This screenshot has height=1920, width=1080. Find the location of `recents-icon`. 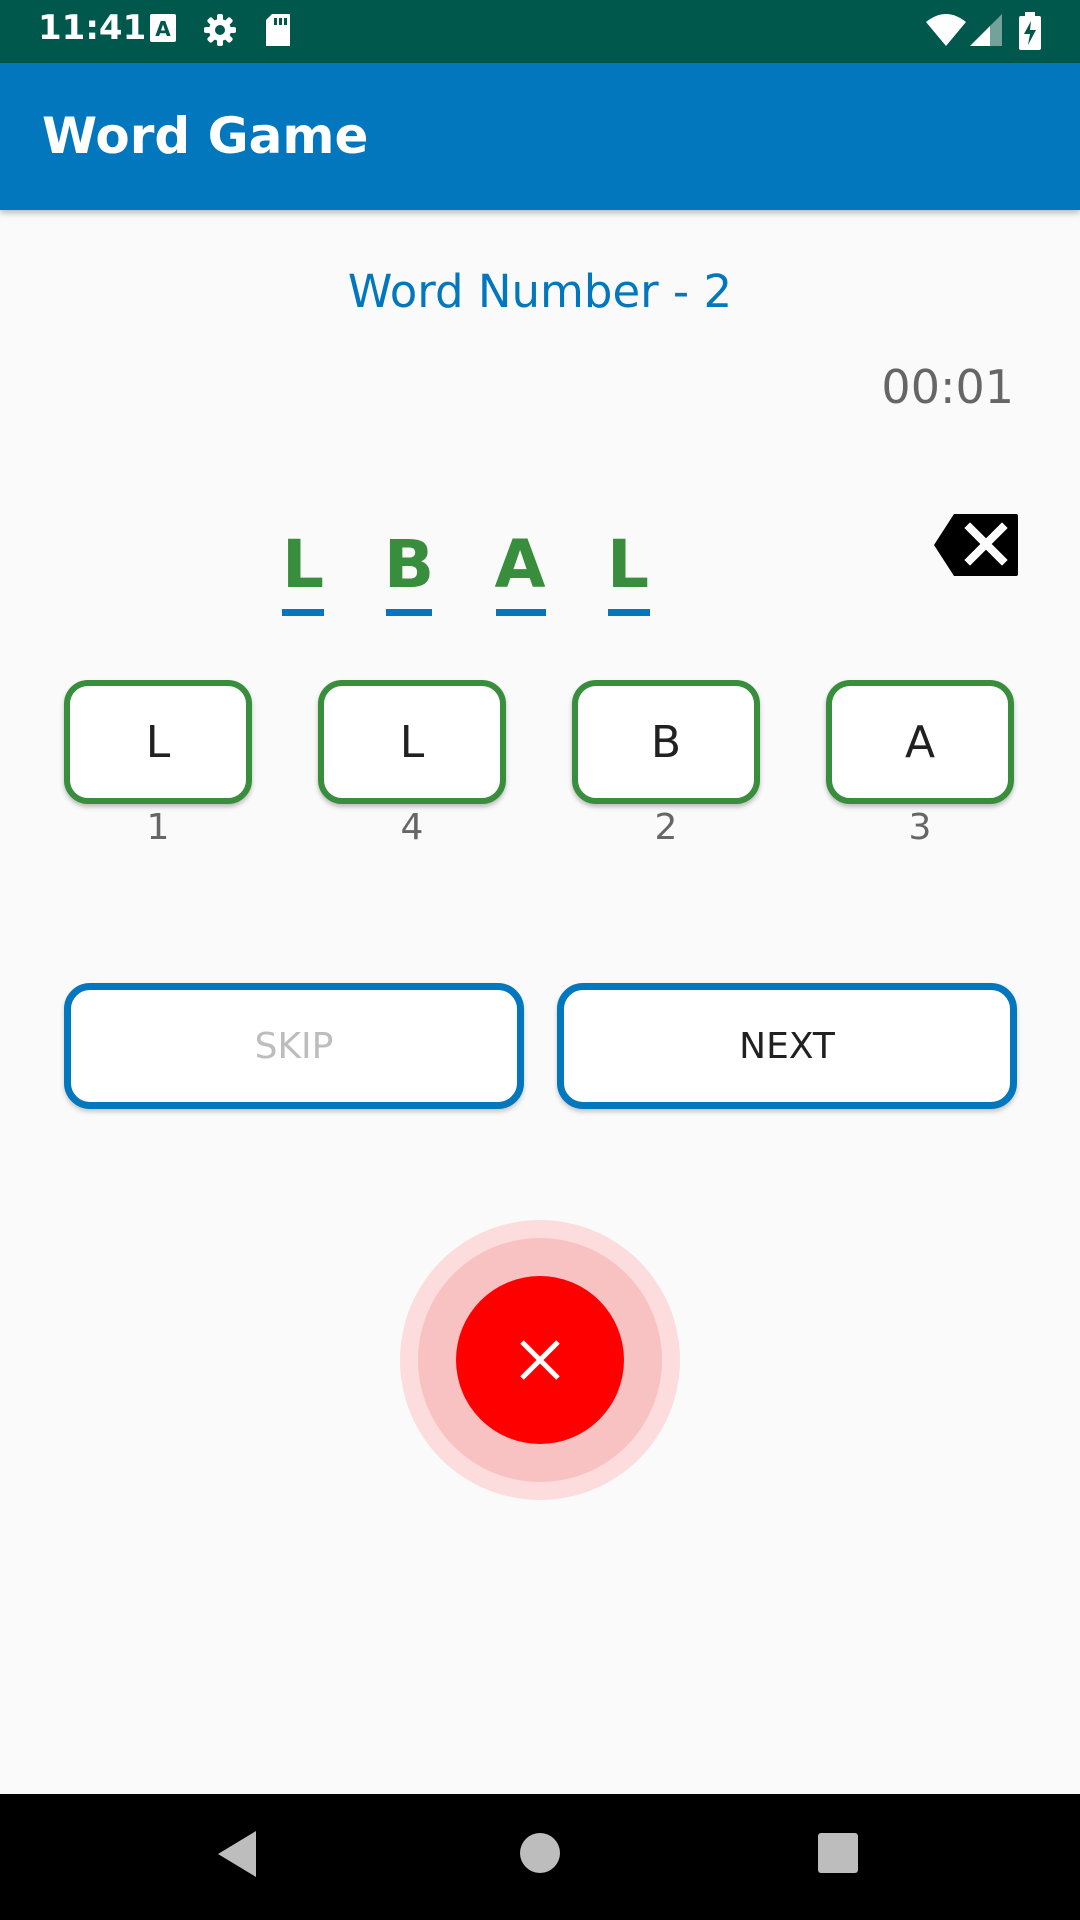

recents-icon is located at coordinates (838, 1855).